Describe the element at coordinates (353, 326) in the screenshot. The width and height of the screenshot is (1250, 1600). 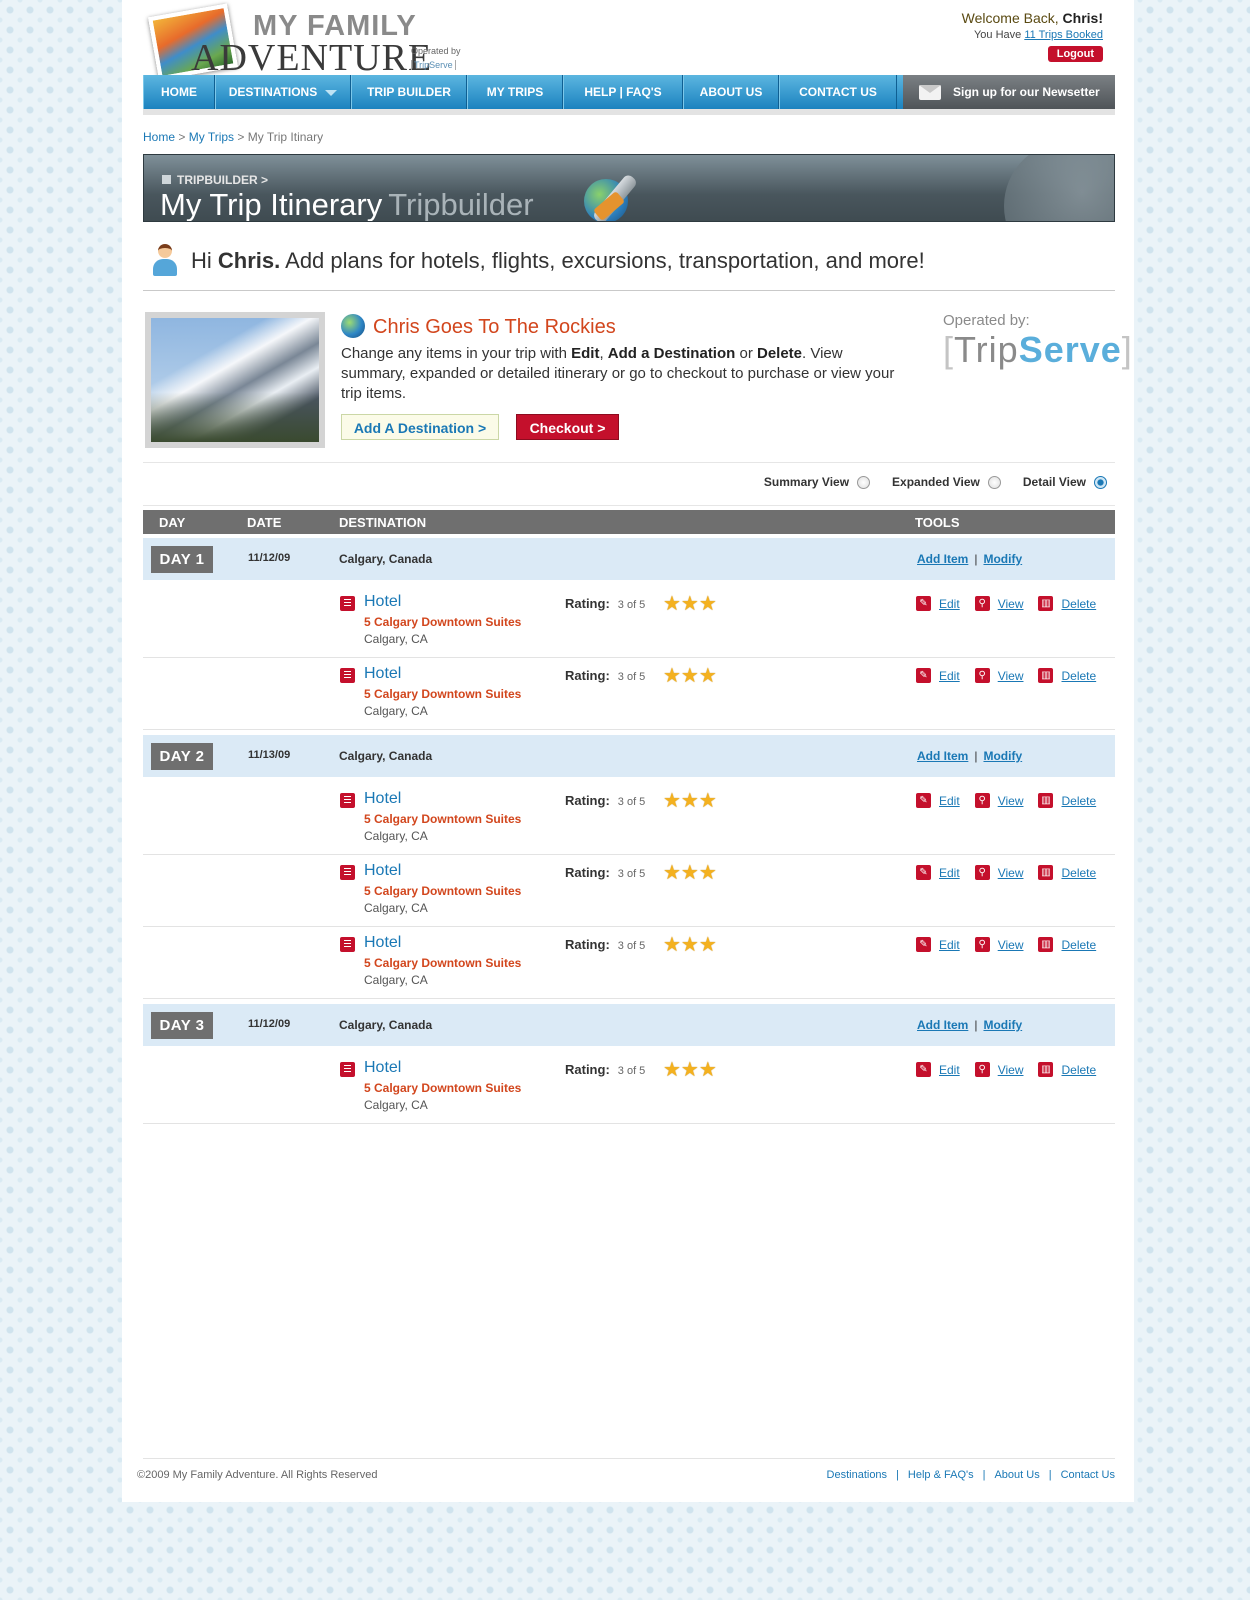
I see `globe-icon` at that location.